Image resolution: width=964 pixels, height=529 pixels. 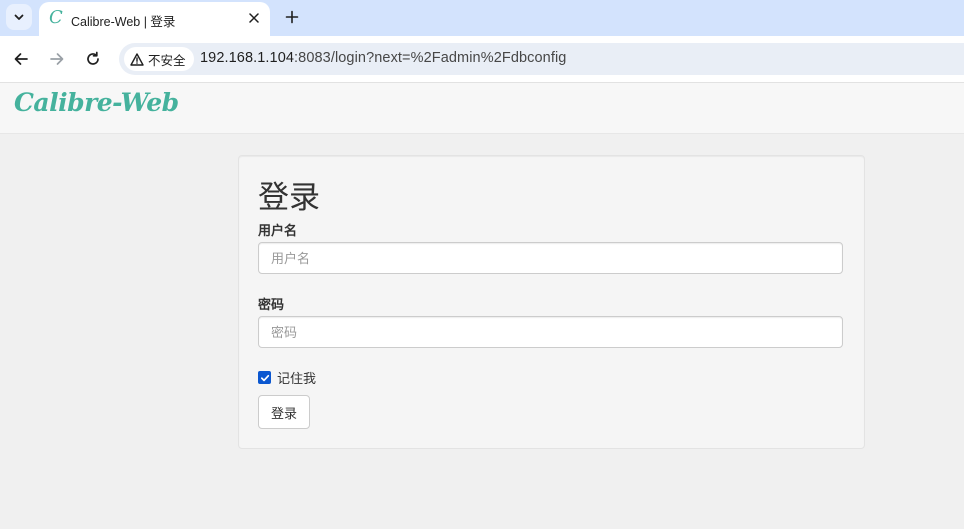 What do you see at coordinates (137, 59) in the screenshot?
I see `warning-icon` at bounding box center [137, 59].